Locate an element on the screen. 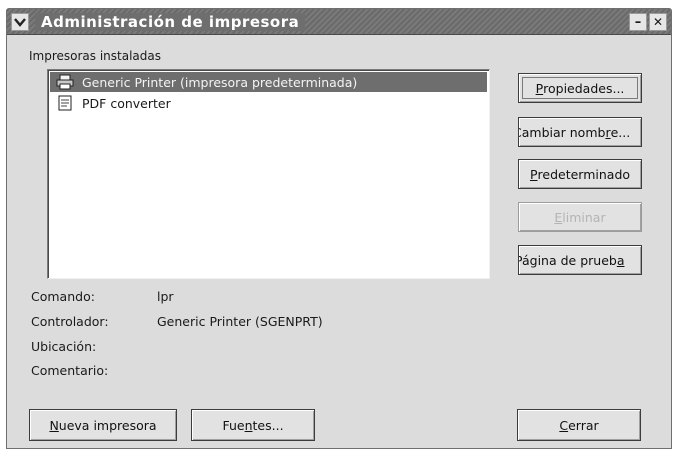  printer-name: PDF converter is located at coordinates (126, 103).